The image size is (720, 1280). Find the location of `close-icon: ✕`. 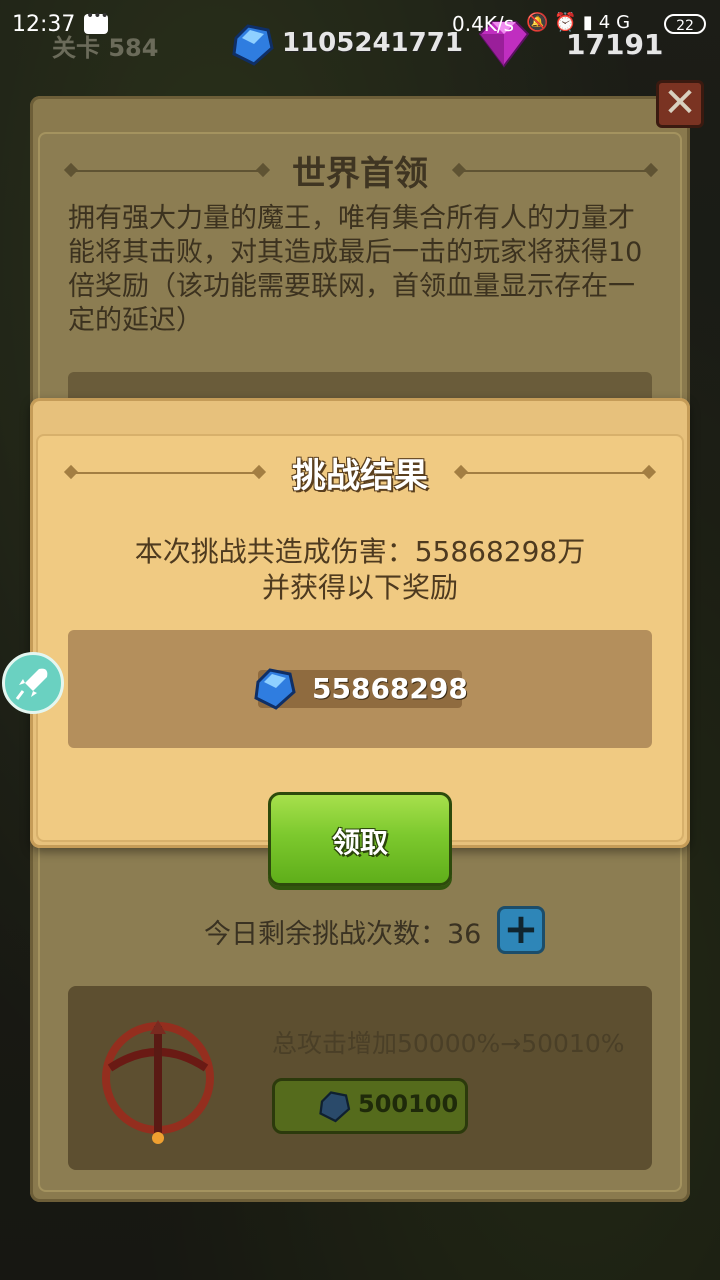

close-icon: ✕ is located at coordinates (680, 103).